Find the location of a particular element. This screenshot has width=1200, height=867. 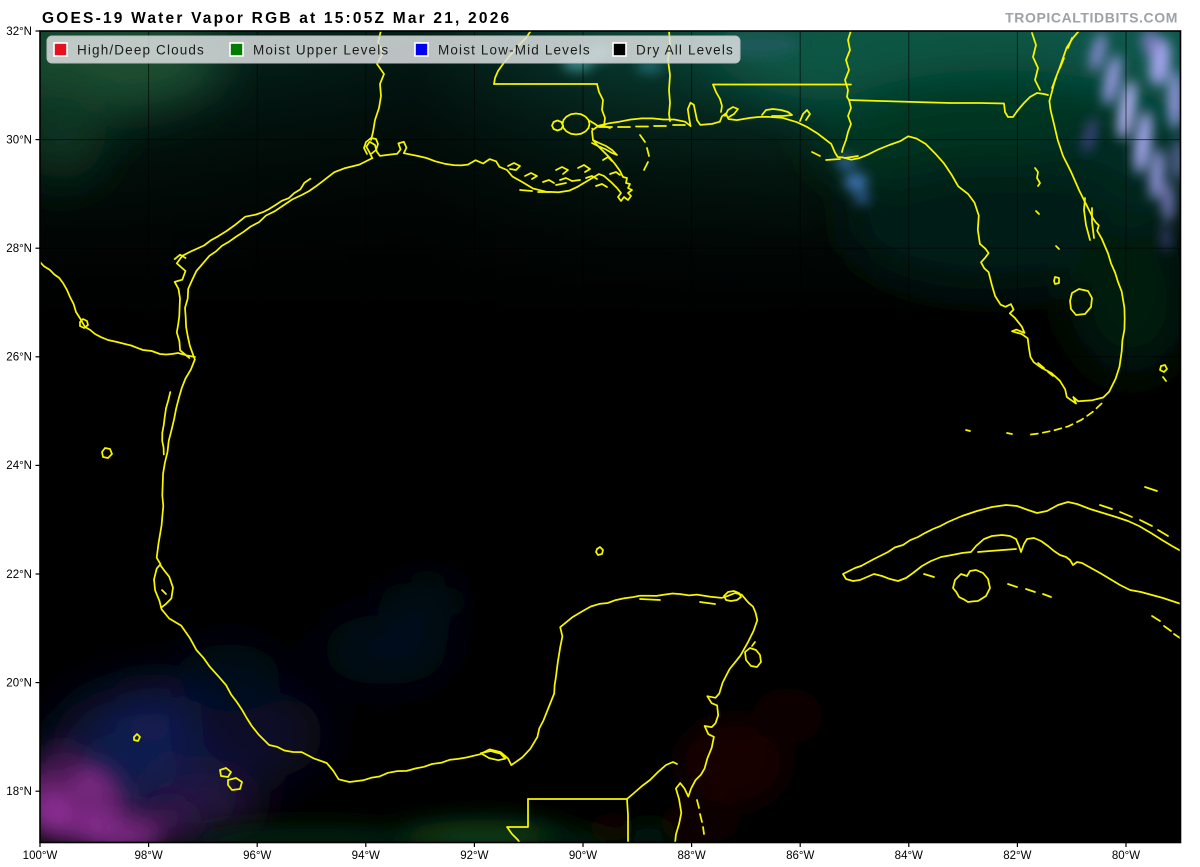

svg-text: 96°W is located at coordinates (257, 856).